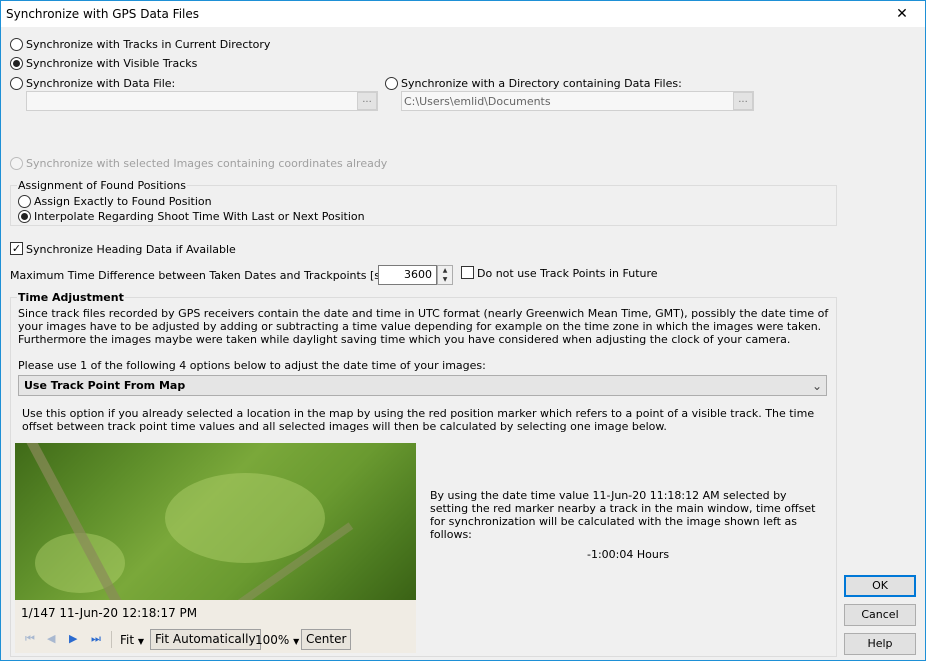 The image size is (926, 661). What do you see at coordinates (141, 641) in the screenshot?
I see `fit-caret-icon: ▼` at bounding box center [141, 641].